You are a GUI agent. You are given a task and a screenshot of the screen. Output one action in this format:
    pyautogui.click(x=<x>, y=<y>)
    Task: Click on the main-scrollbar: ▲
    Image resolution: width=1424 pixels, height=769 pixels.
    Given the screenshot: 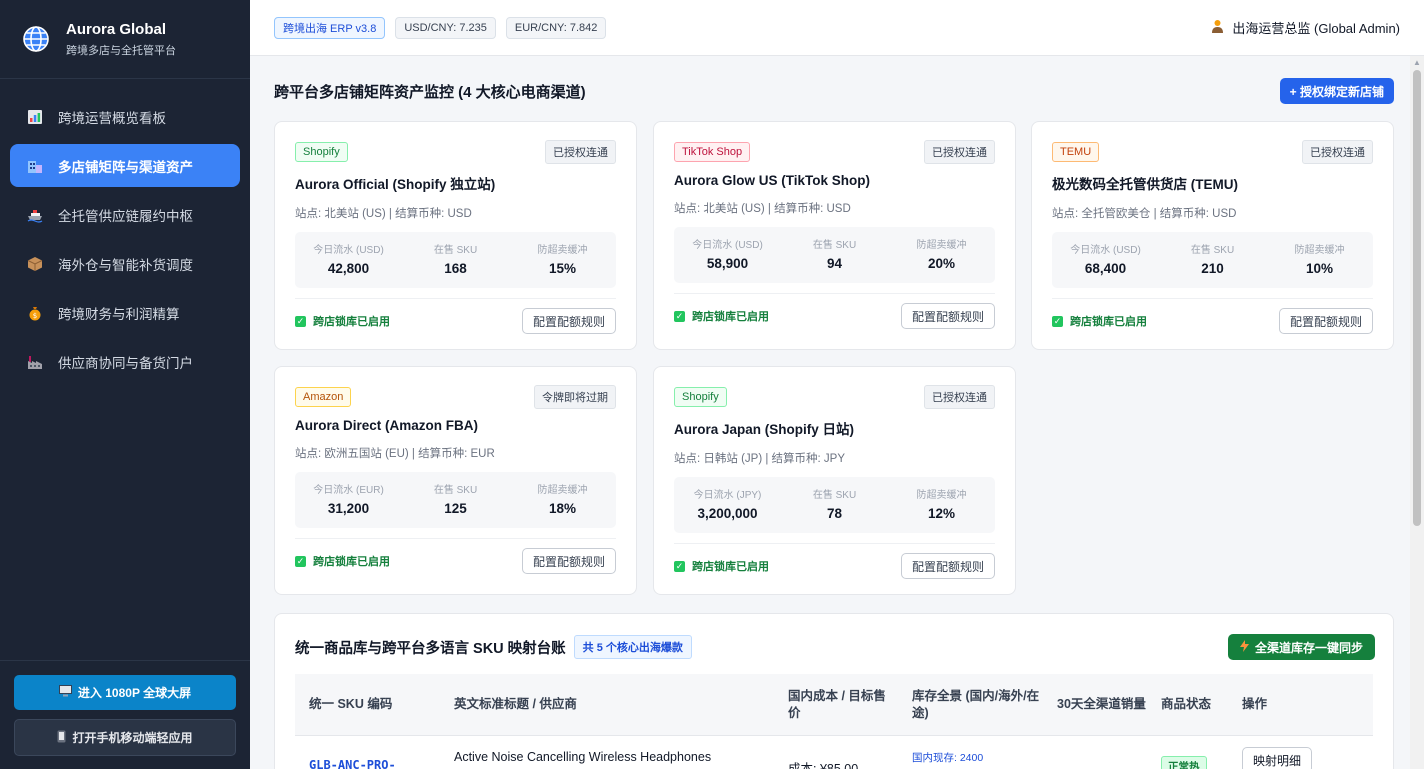 What is the action you would take?
    pyautogui.click(x=1417, y=412)
    